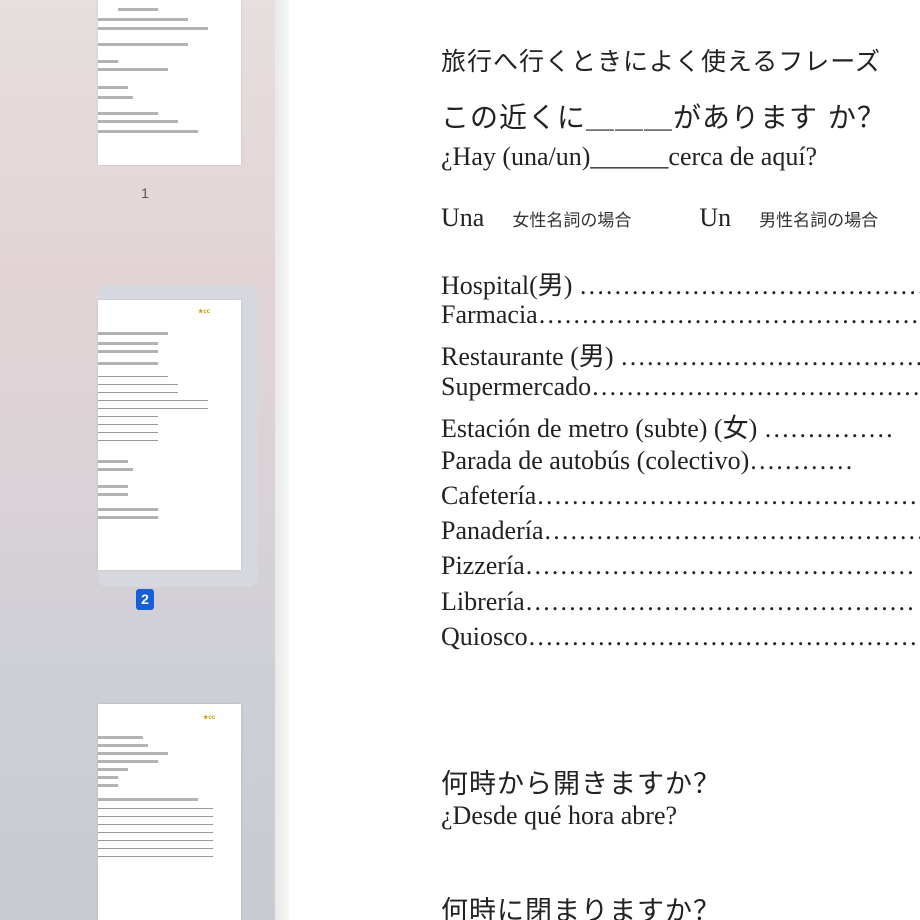 This screenshot has width=920, height=920. Describe the element at coordinates (663, 117) in the screenshot. I see `question-jp: この近くに＿＿＿があります か？` at that location.